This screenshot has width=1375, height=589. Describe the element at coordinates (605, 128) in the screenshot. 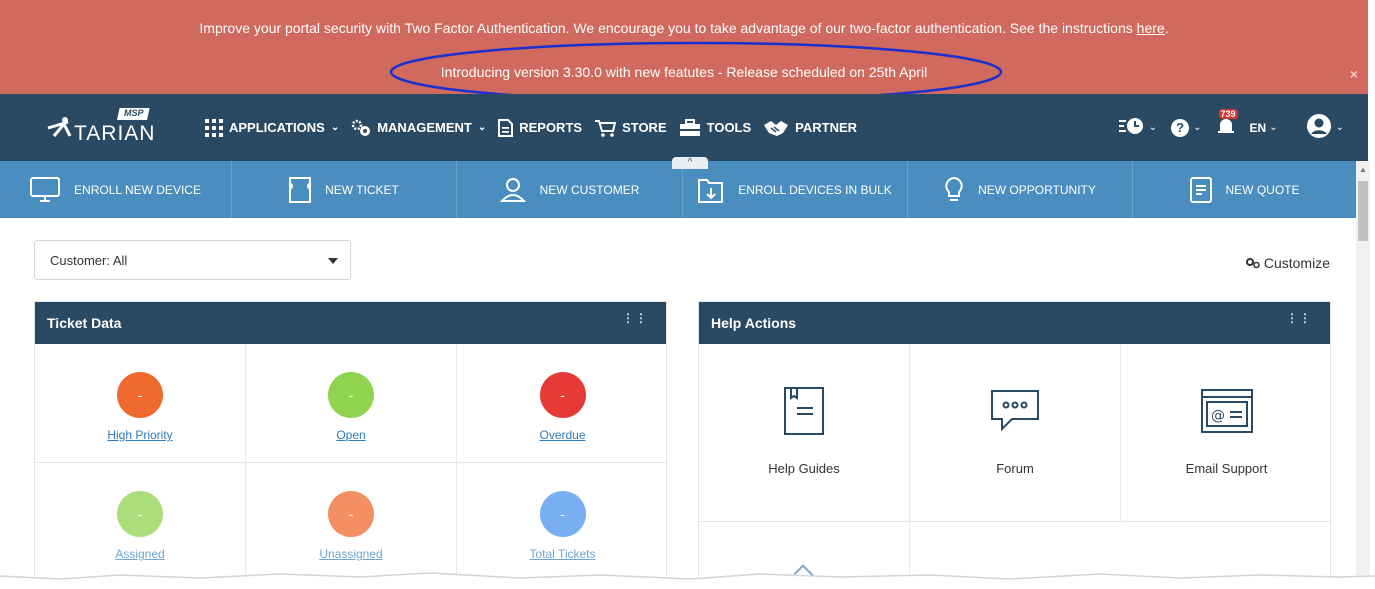

I see `cart-icon` at that location.